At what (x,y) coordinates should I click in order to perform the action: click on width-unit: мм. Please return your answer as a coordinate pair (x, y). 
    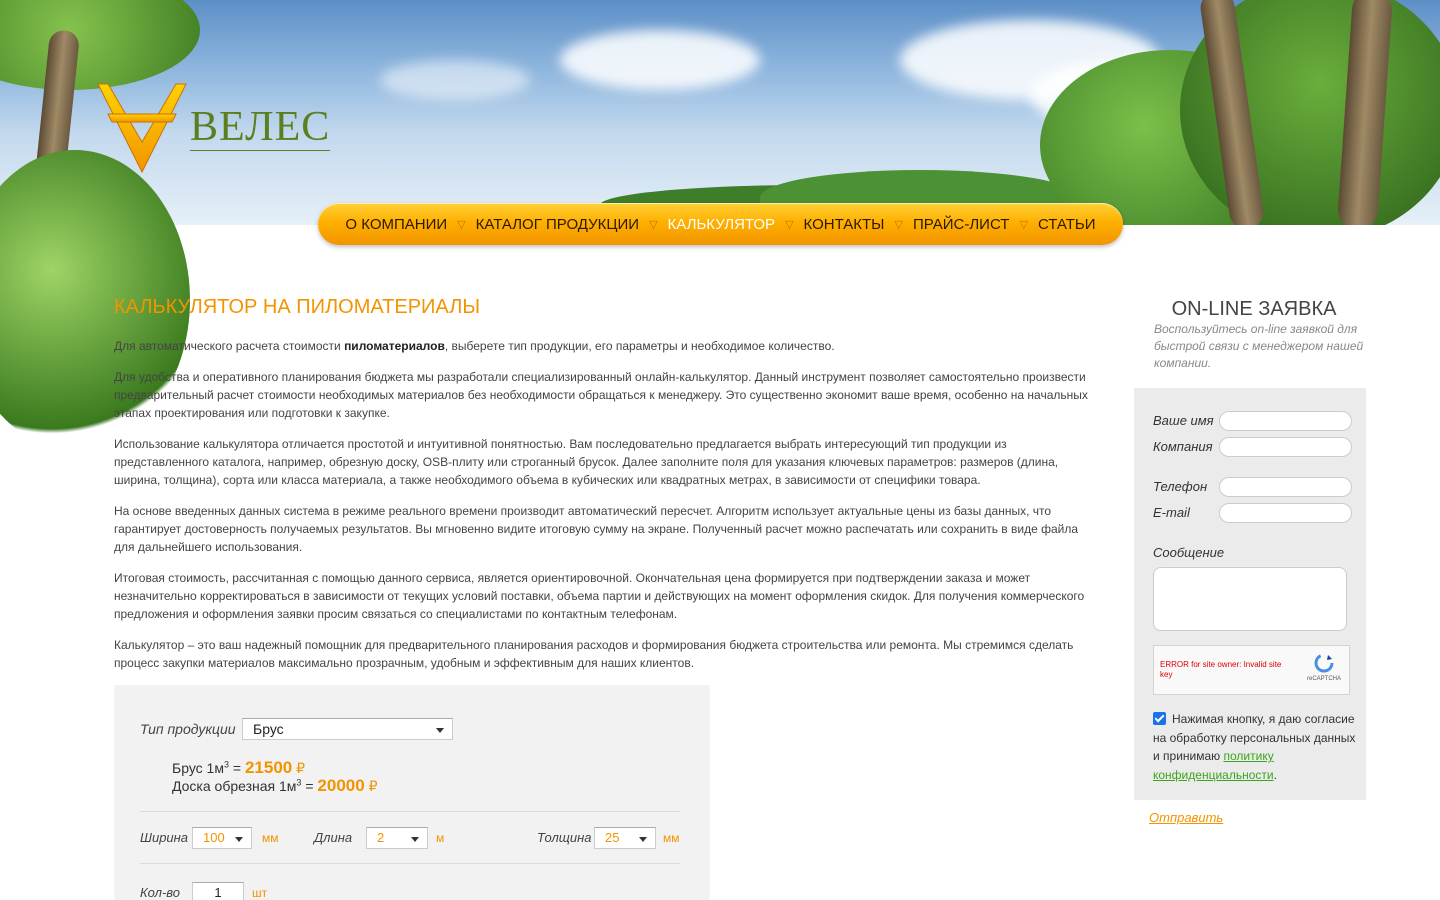
    Looking at the image, I should click on (270, 838).